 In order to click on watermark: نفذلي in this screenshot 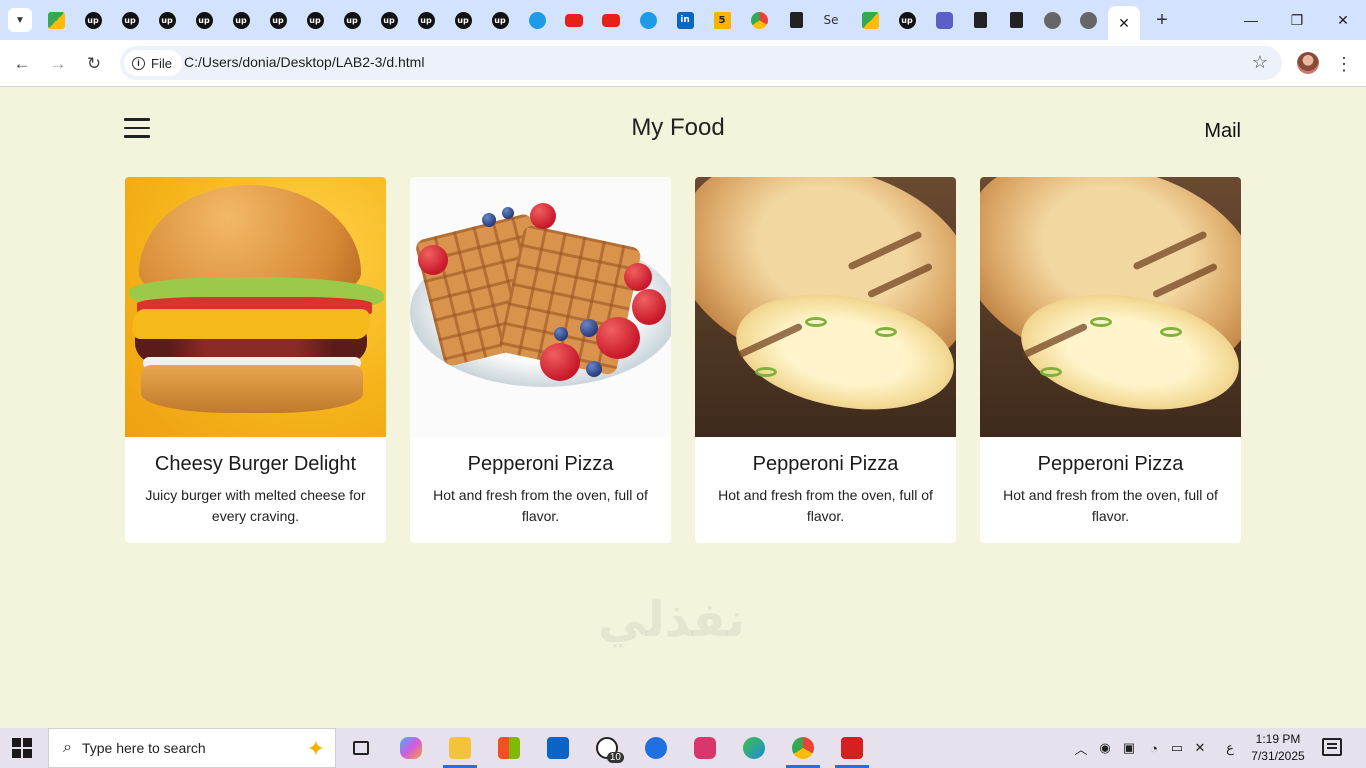, I will do `click(671, 620)`.